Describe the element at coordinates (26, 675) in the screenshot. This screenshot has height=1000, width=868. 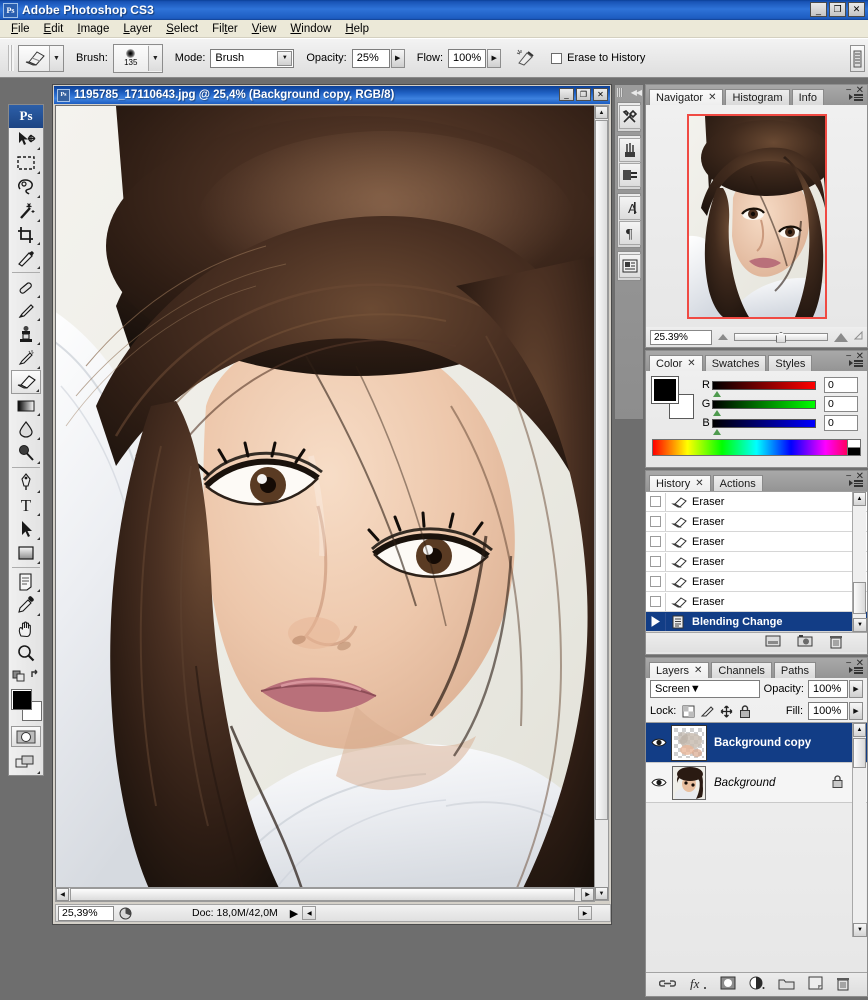
I see `toggle-colors-icons` at that location.